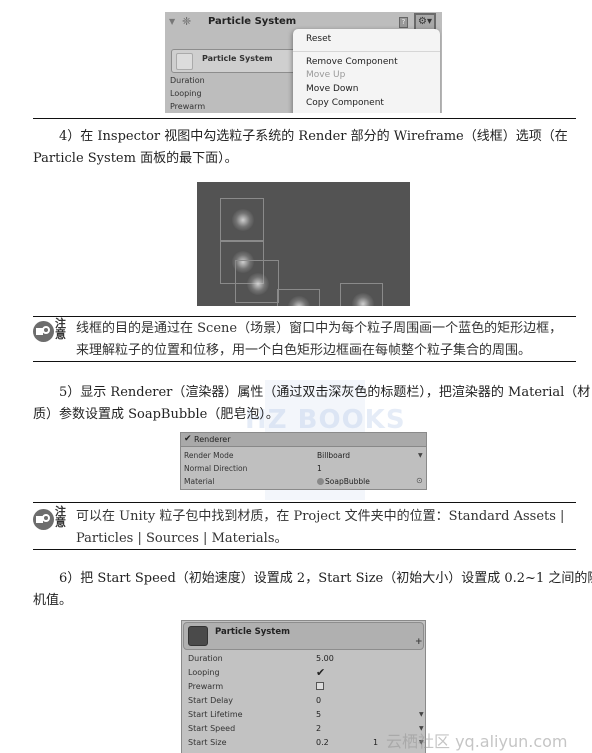 This screenshot has width=592, height=753. Describe the element at coordinates (319, 468) in the screenshot. I see `normal-direction-field: 1` at that location.